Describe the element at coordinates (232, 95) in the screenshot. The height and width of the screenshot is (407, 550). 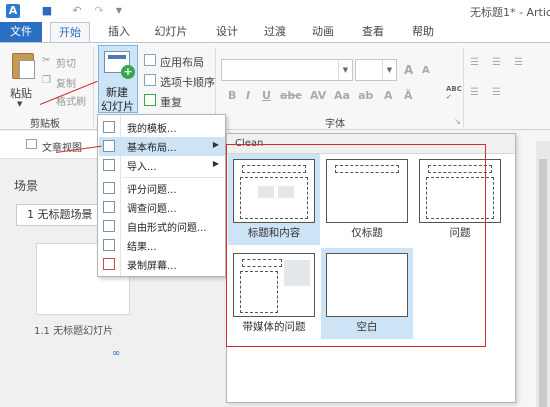
I see `bold-icon: B` at that location.